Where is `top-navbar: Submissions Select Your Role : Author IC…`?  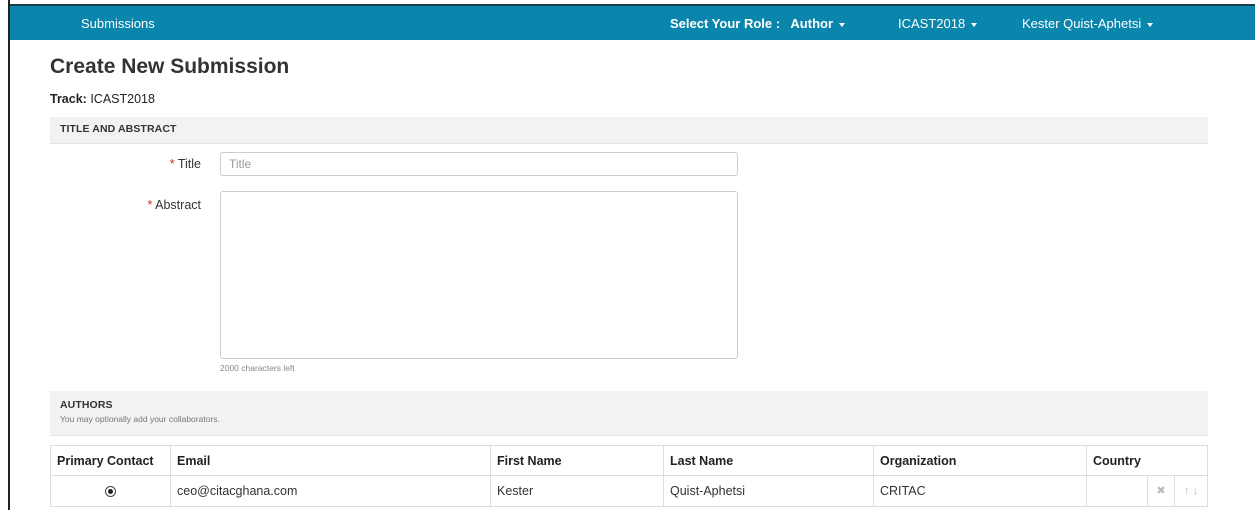
top-navbar: Submissions Select Your Role : Author IC… is located at coordinates (632, 22).